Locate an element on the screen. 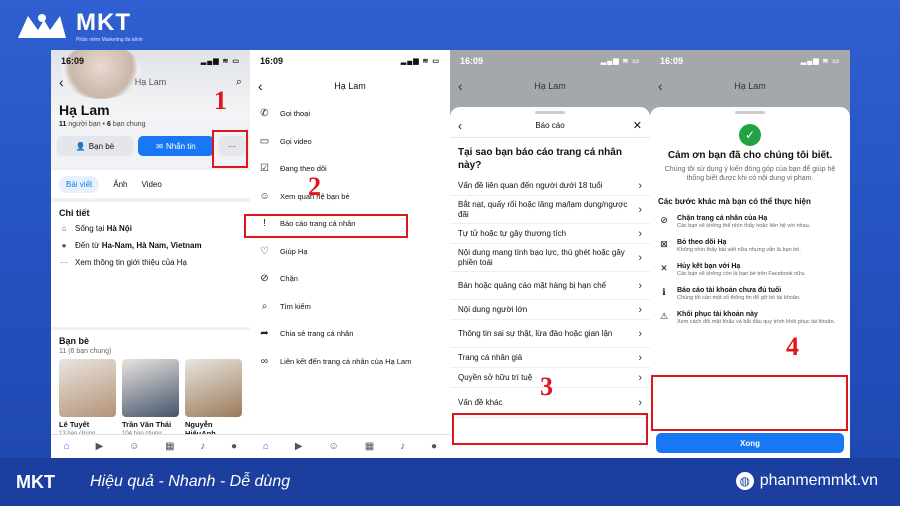 This screenshot has height=506, width=900. report-reason-item: Nội dung người lớn › is located at coordinates (550, 310).